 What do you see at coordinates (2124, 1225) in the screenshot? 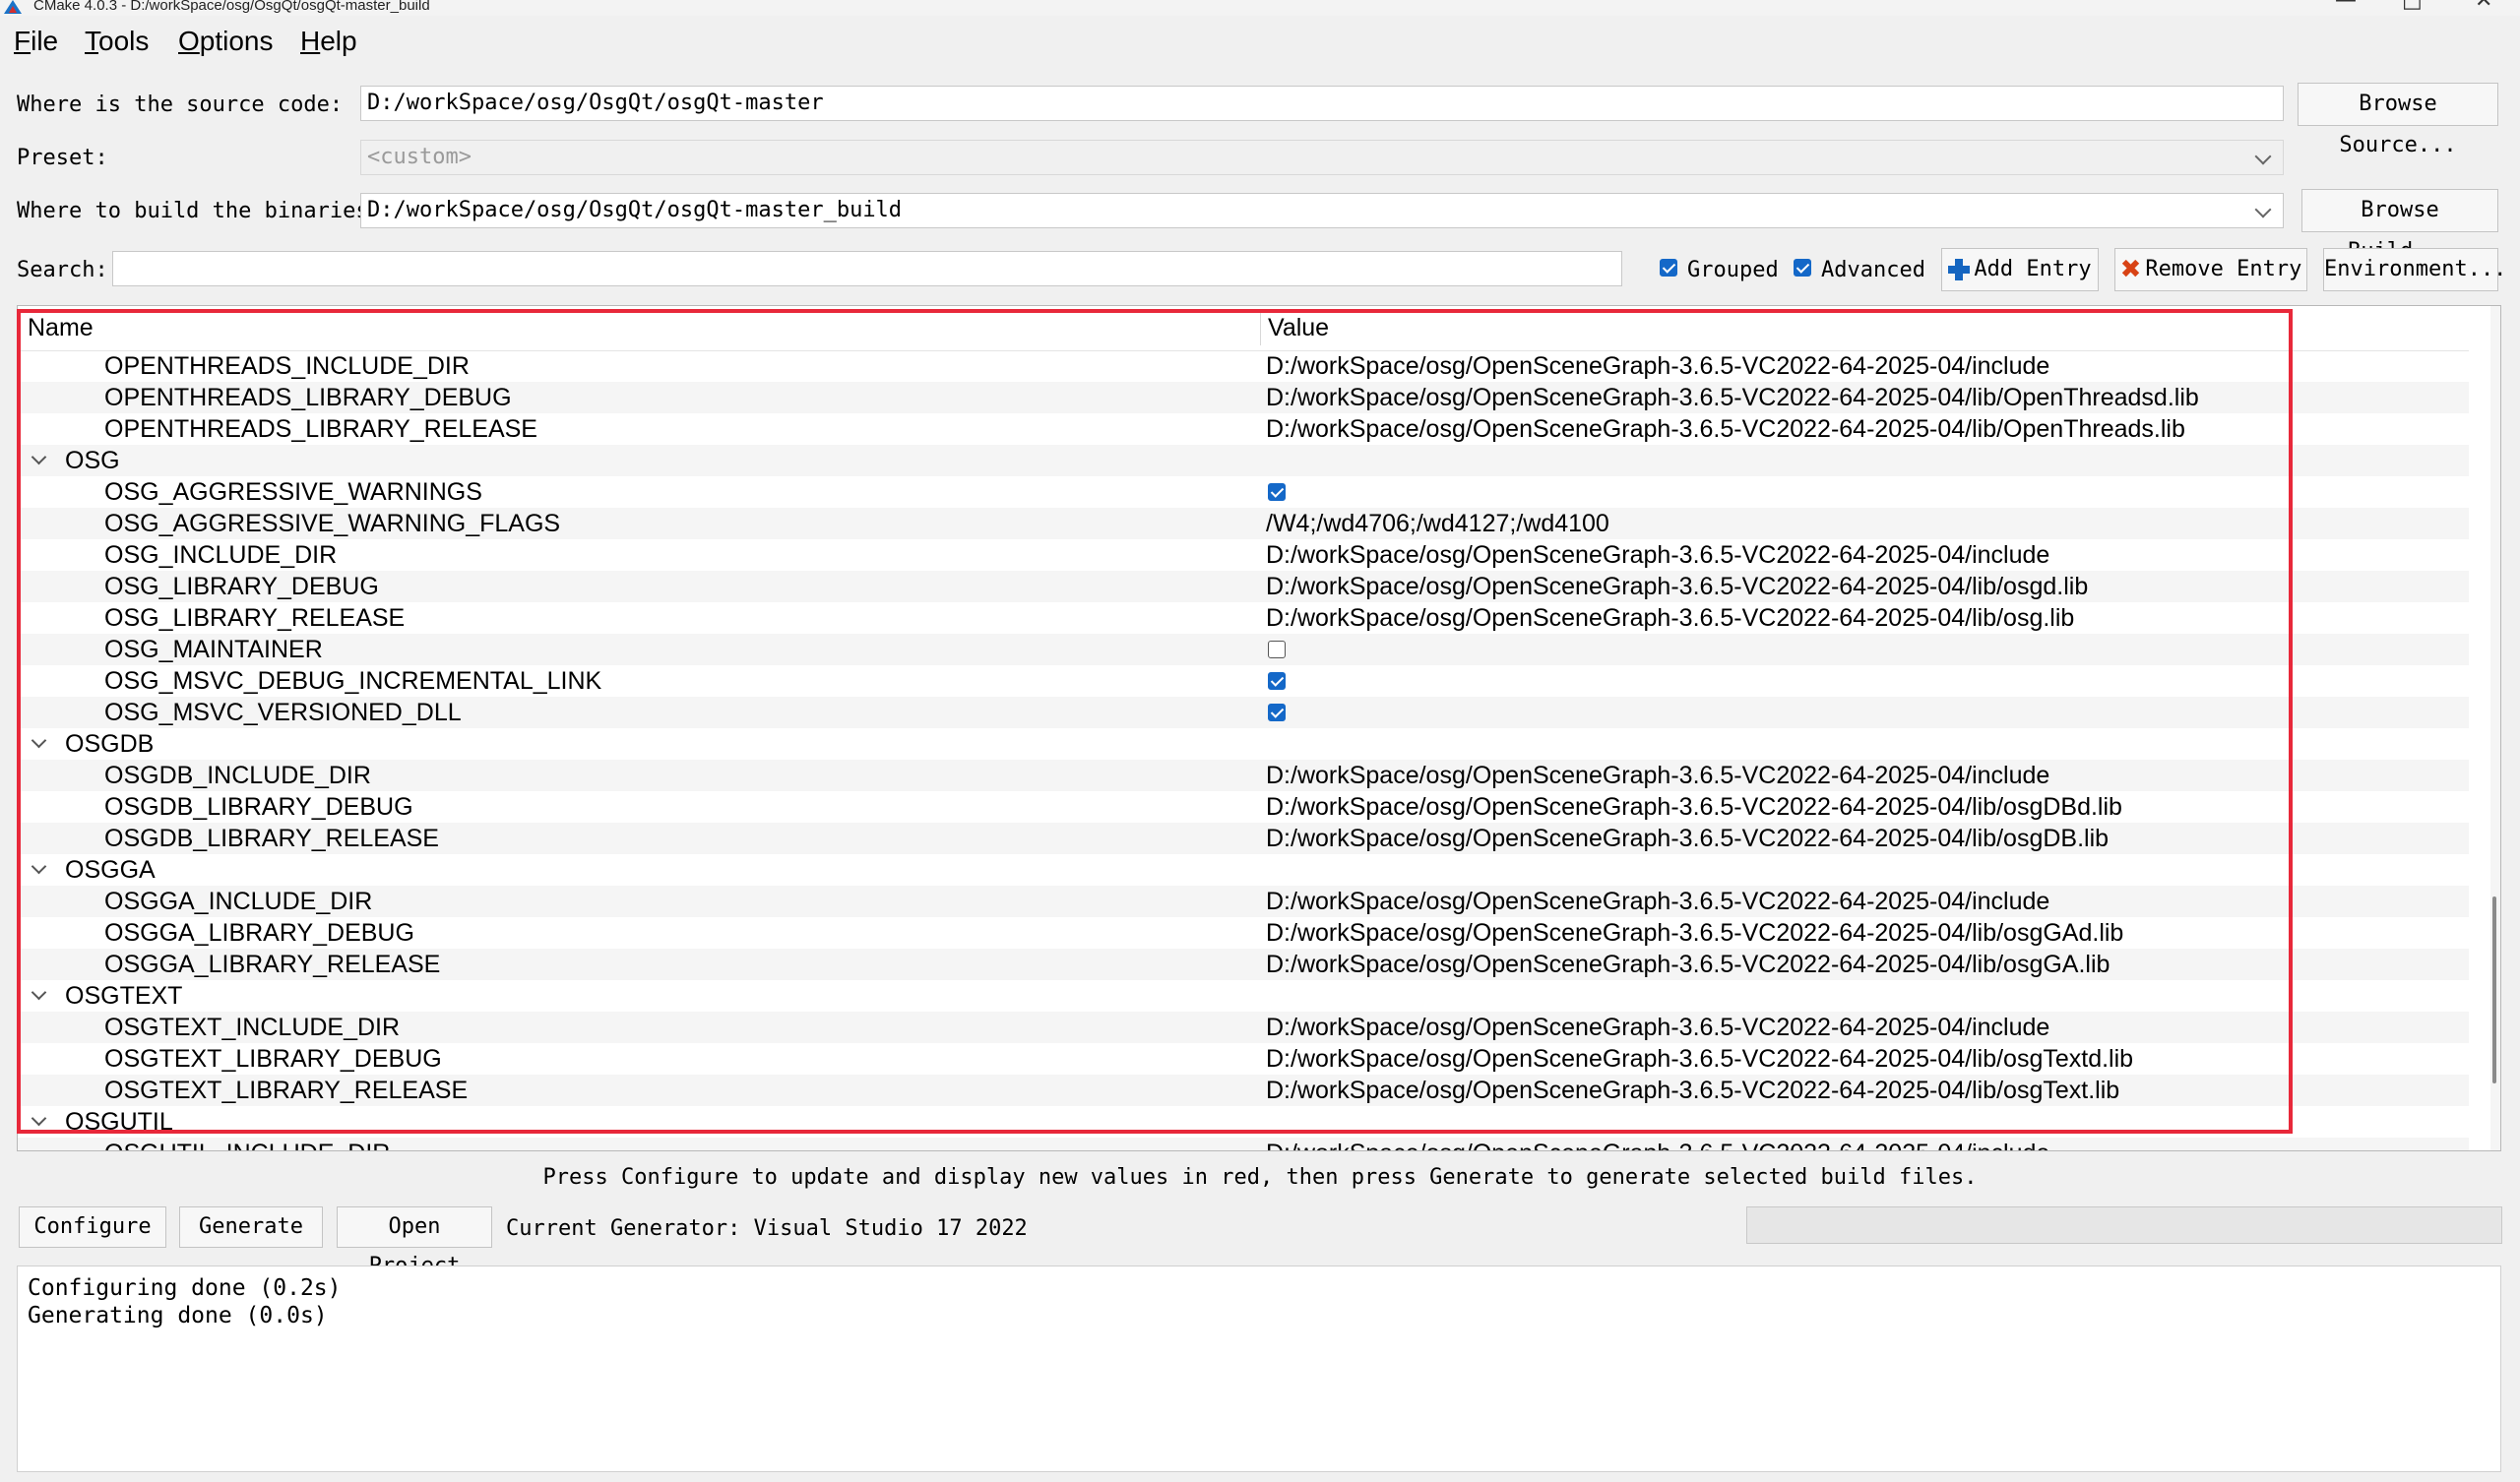
I see `progress-bar` at bounding box center [2124, 1225].